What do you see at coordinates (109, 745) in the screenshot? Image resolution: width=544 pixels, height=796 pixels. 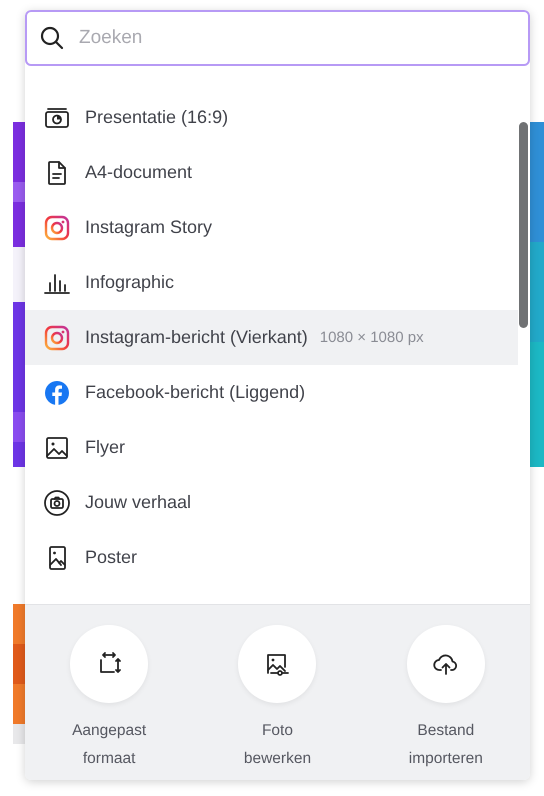 I see `action-label: Aangepast formaat` at bounding box center [109, 745].